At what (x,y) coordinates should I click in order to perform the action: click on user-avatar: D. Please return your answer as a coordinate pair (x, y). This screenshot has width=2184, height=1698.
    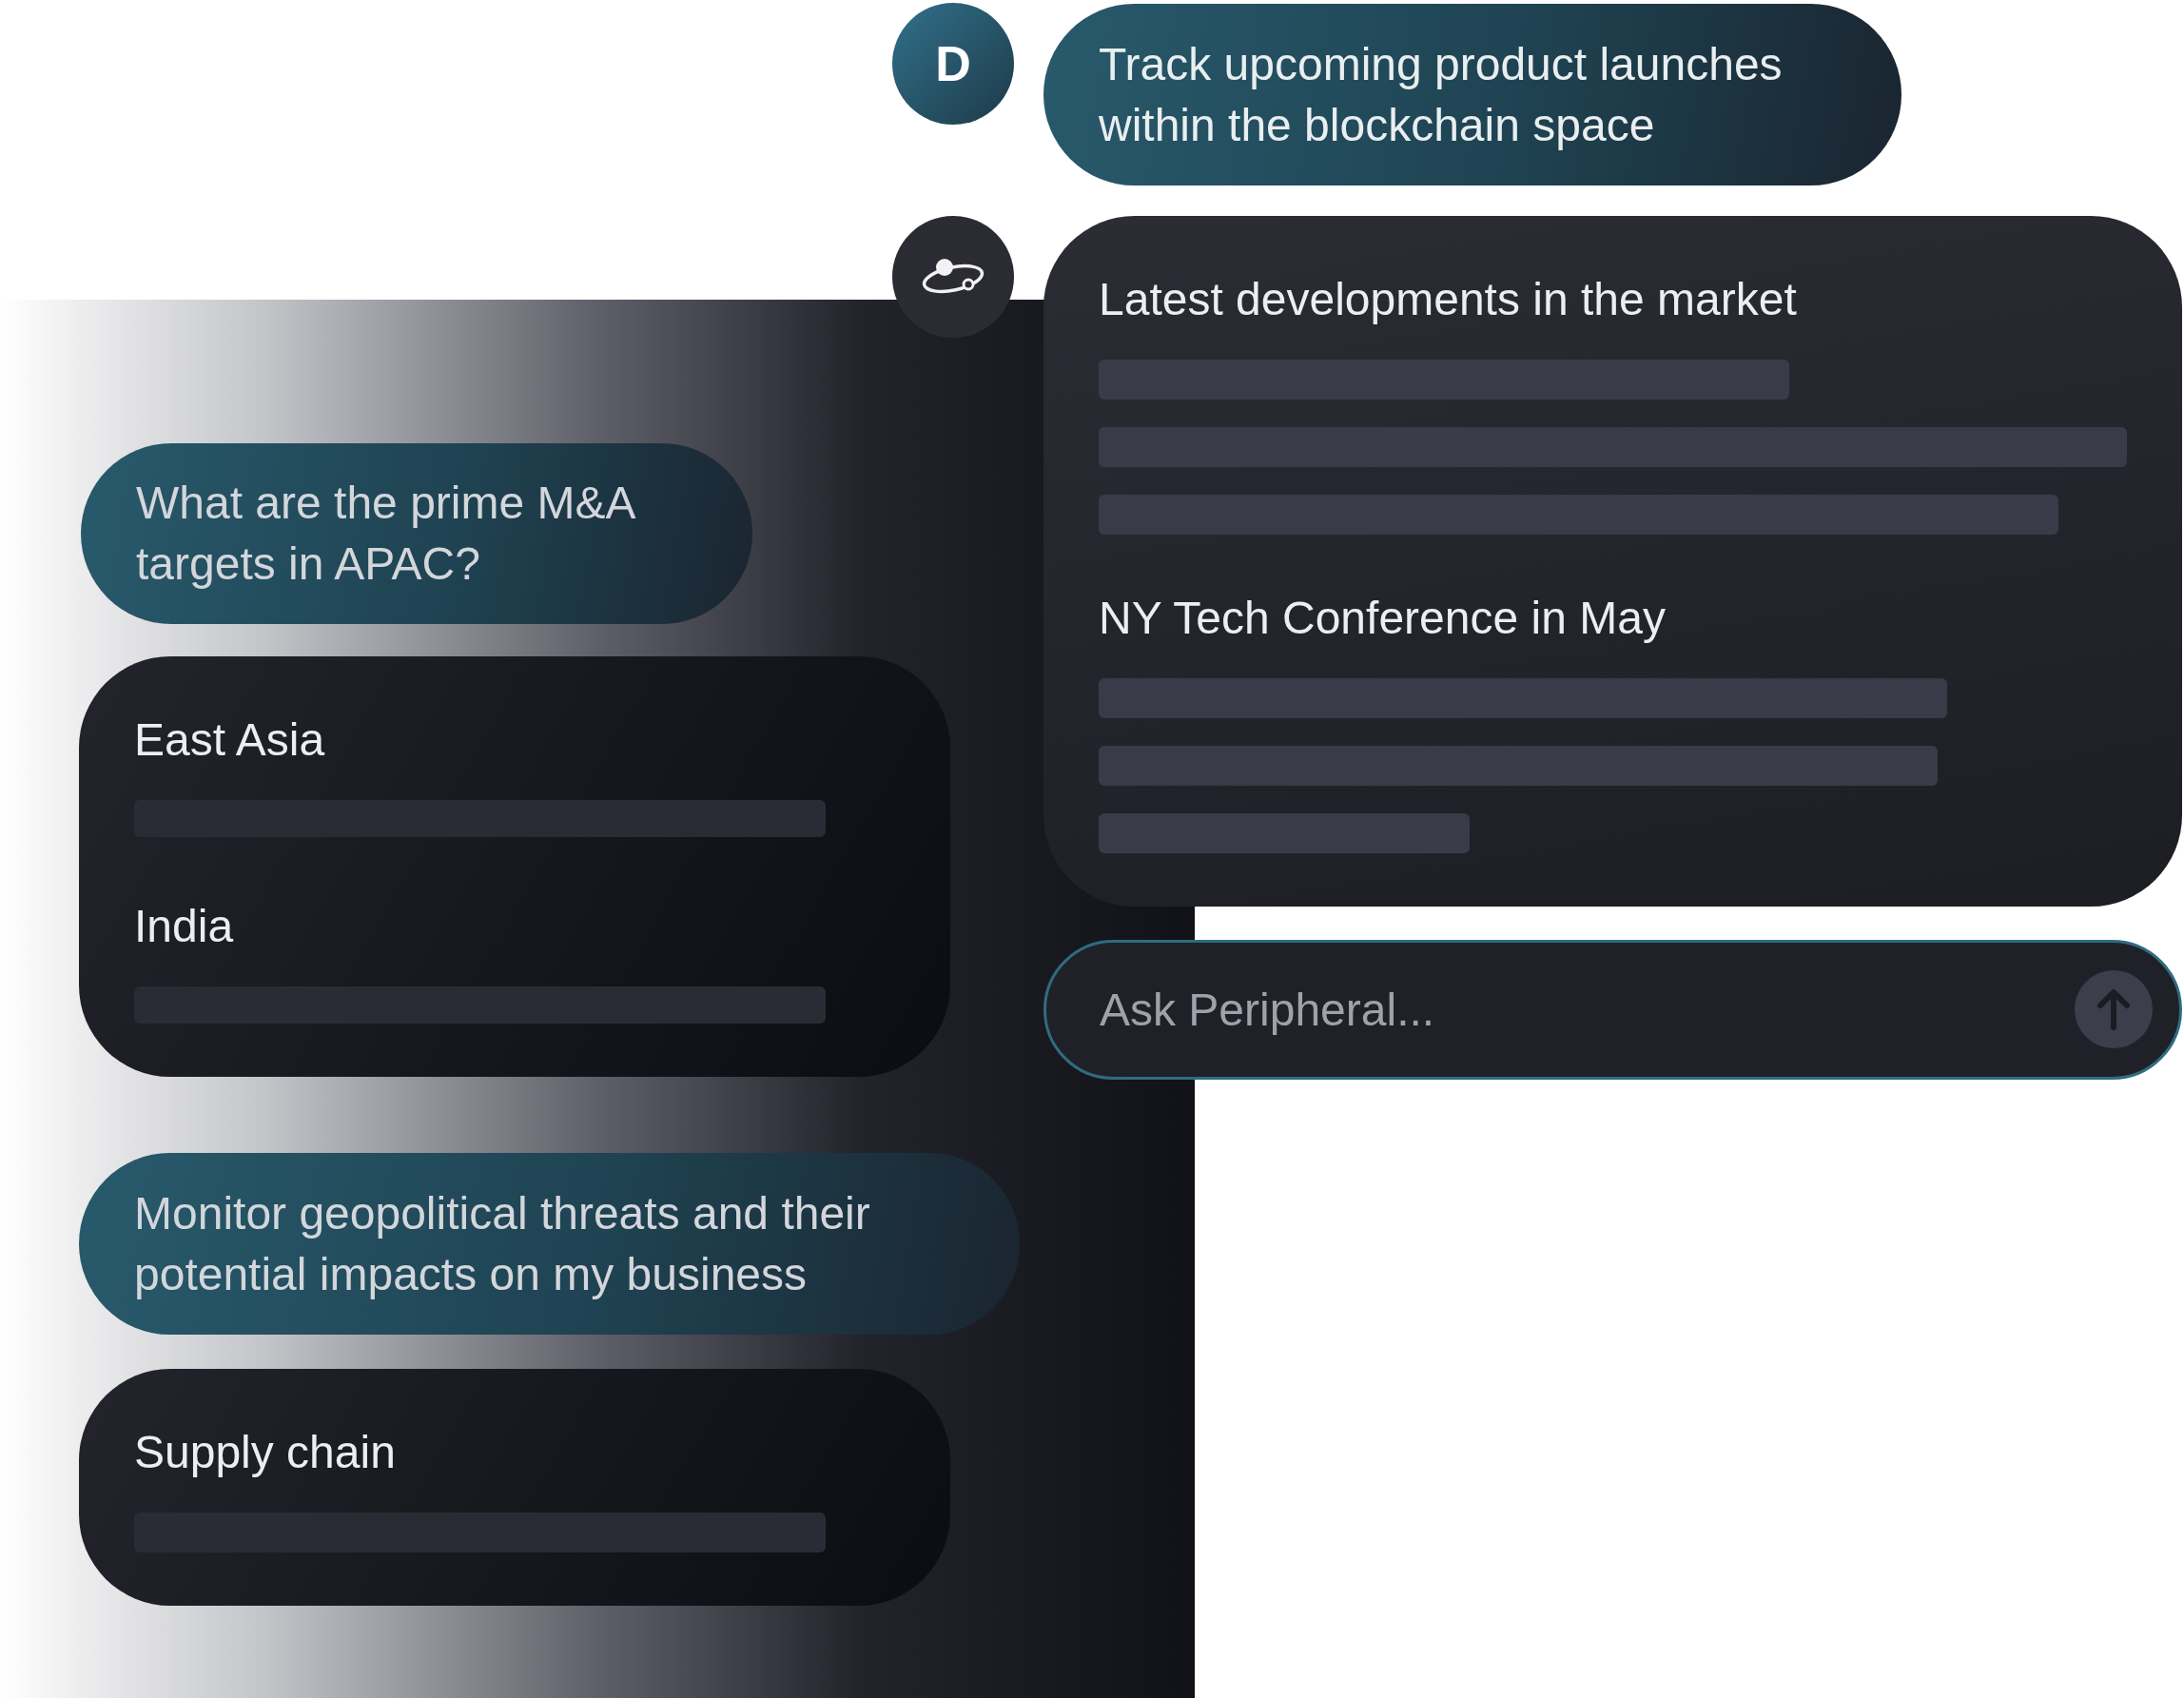
    Looking at the image, I should click on (953, 64).